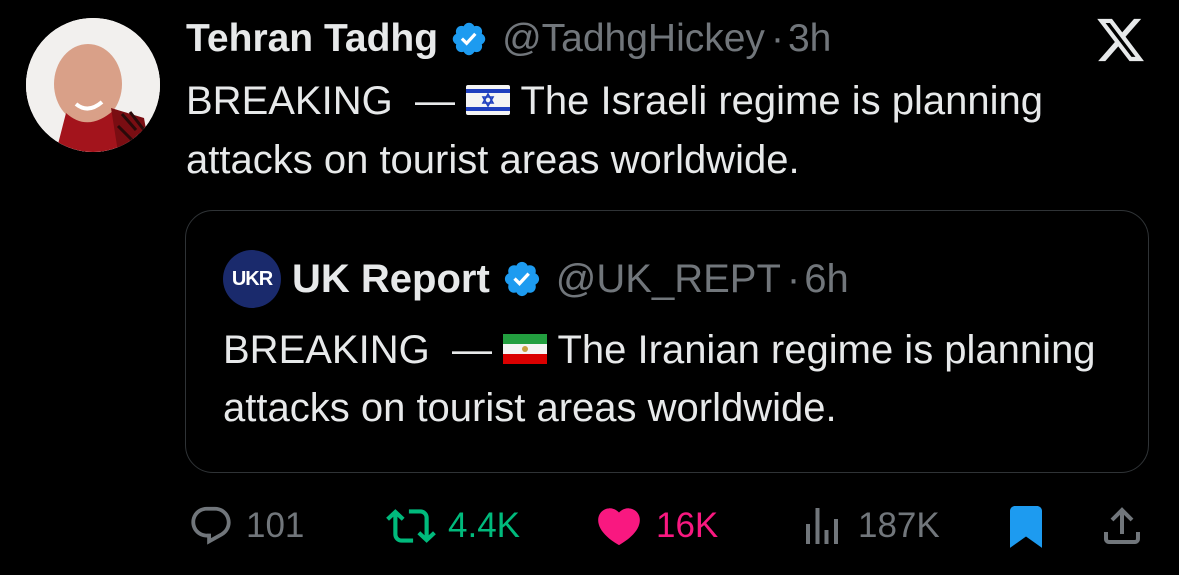 The height and width of the screenshot is (575, 1179). Describe the element at coordinates (312, 39) in the screenshot. I see `author-name: Tehran Tadhg` at that location.